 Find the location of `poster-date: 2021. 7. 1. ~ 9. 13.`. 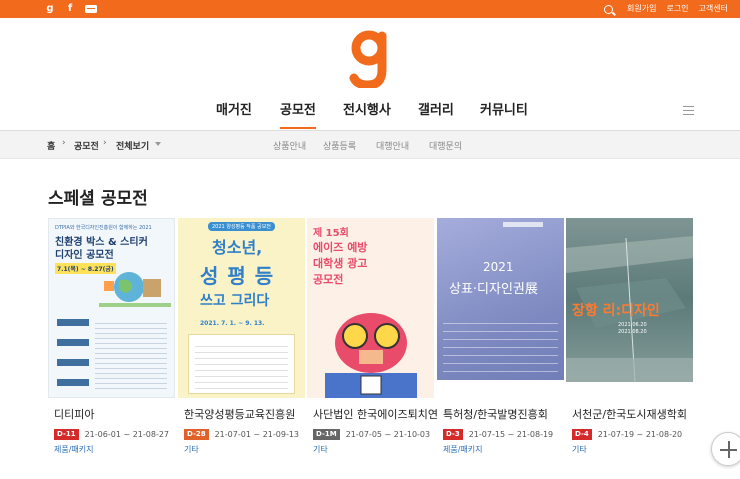

poster-date: 2021. 7. 1. ~ 9. 13. is located at coordinates (232, 323).